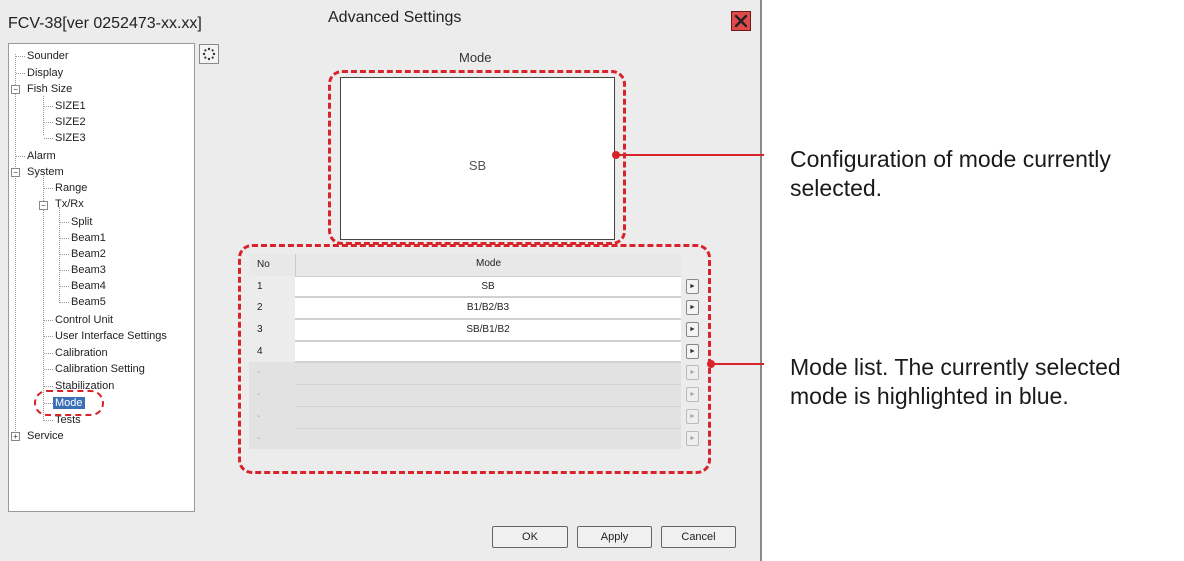 Image resolution: width=1184 pixels, height=561 pixels. I want to click on tree-item-calibration: Calibration, so click(81, 353).